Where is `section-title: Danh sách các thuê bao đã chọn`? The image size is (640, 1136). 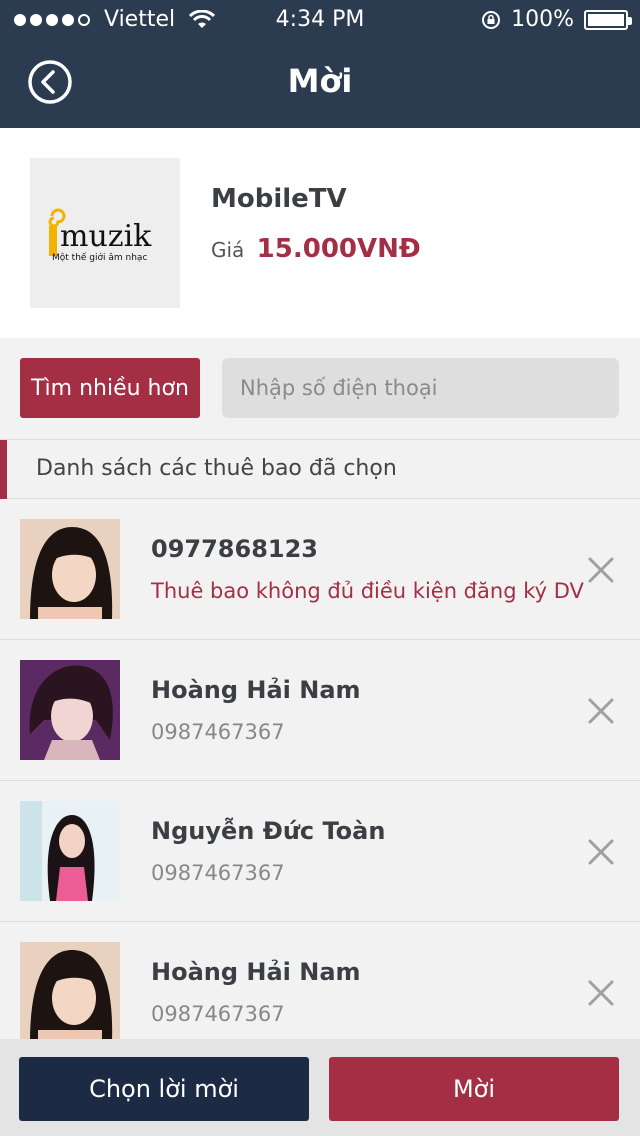 section-title: Danh sách các thuê bao đã chọn is located at coordinates (216, 468).